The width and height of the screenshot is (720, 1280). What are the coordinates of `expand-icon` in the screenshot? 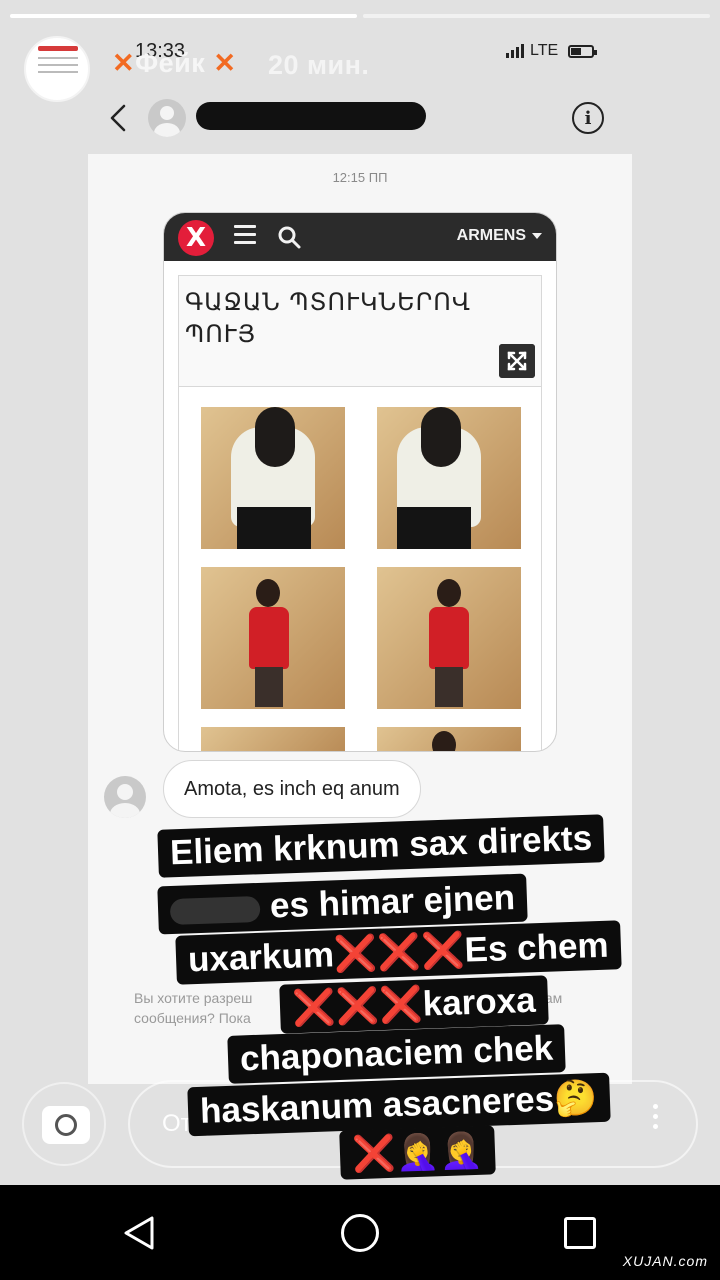 It's located at (517, 361).